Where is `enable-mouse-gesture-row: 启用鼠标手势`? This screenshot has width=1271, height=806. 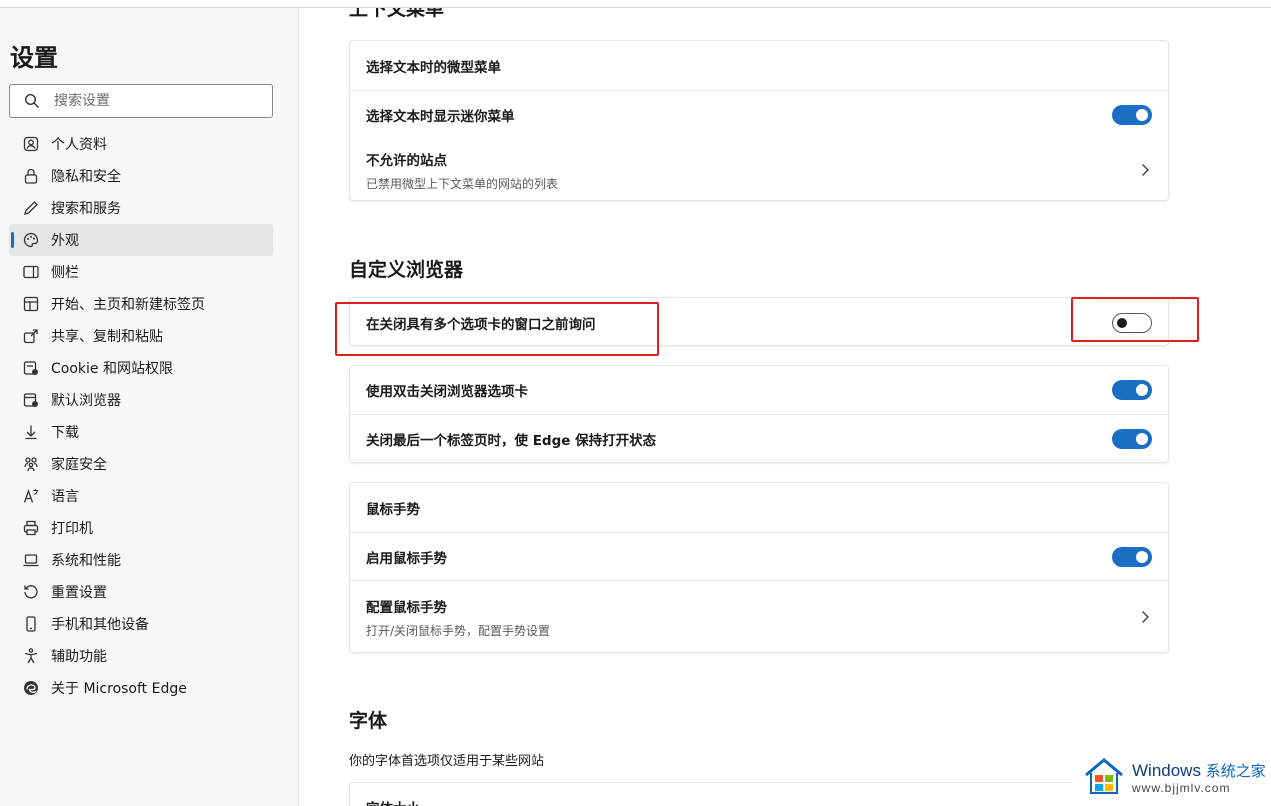
enable-mouse-gesture-row: 启用鼠标手势 is located at coordinates (759, 556).